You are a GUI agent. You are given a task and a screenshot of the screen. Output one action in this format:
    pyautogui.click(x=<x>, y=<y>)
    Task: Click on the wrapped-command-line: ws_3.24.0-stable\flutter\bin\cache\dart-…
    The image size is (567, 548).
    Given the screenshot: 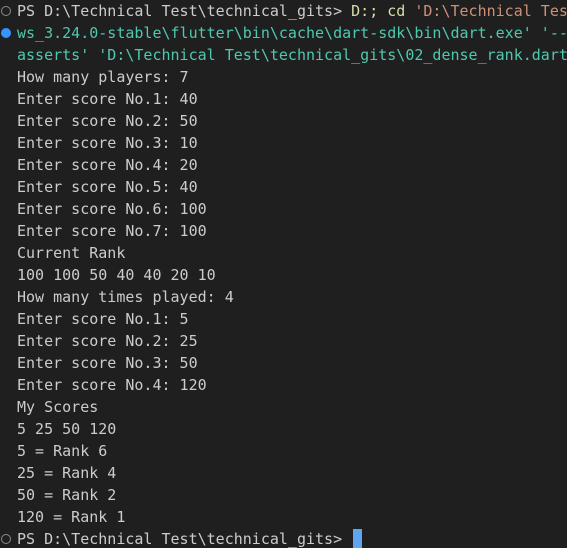 What is the action you would take?
    pyautogui.click(x=292, y=33)
    